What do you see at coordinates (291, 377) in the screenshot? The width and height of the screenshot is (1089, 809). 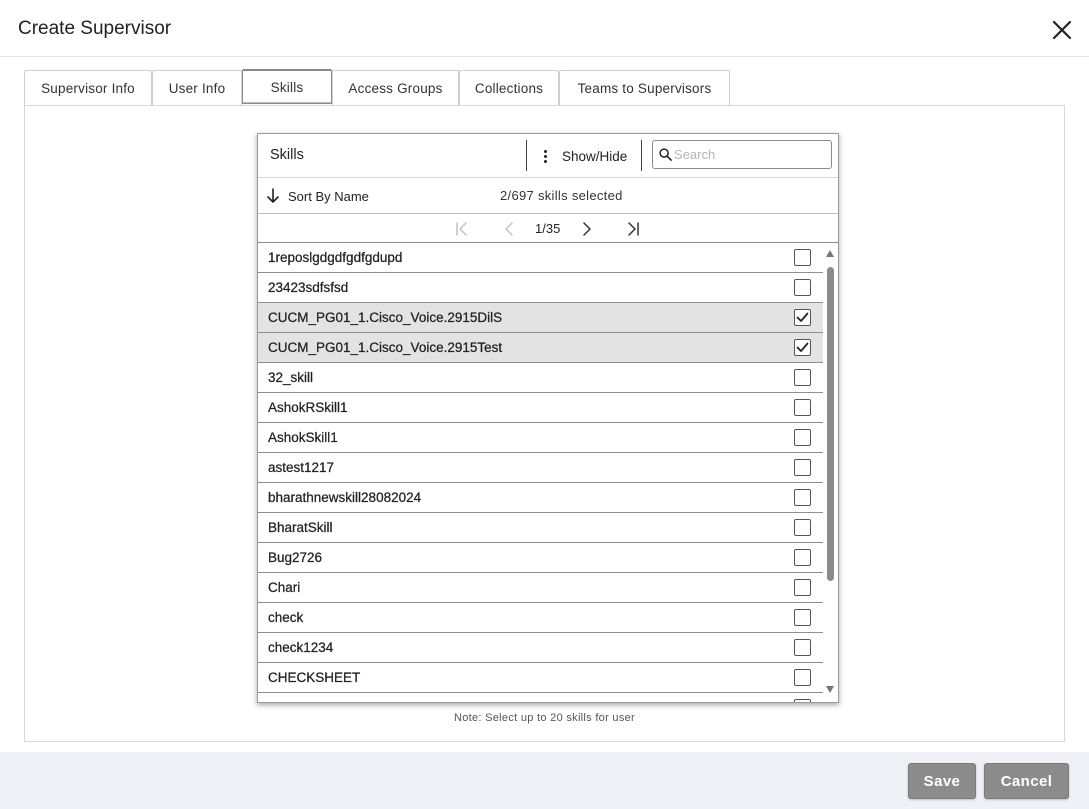 I see `skill-name: 32_skill` at bounding box center [291, 377].